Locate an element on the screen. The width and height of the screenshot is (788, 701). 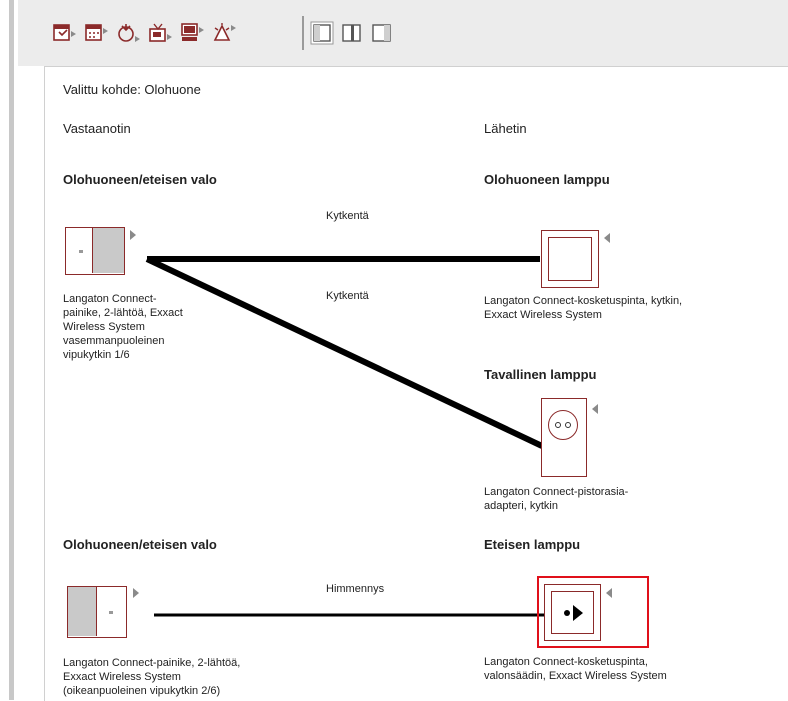
touch-surface is located at coordinates (570, 259).